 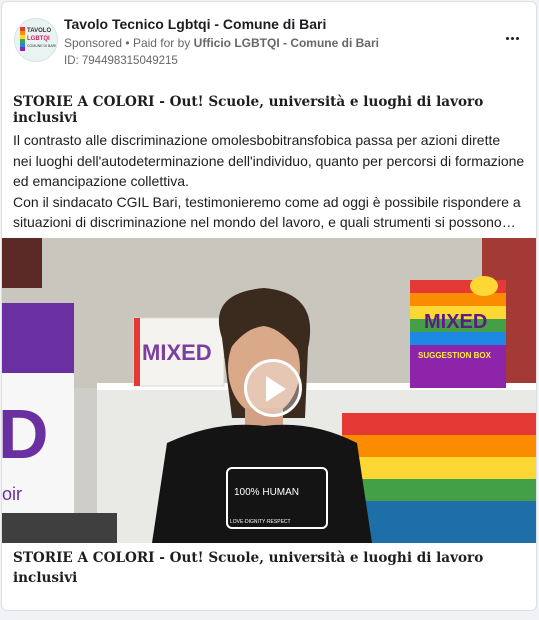 What do you see at coordinates (25, 434) in the screenshot?
I see `bag-letter: D` at bounding box center [25, 434].